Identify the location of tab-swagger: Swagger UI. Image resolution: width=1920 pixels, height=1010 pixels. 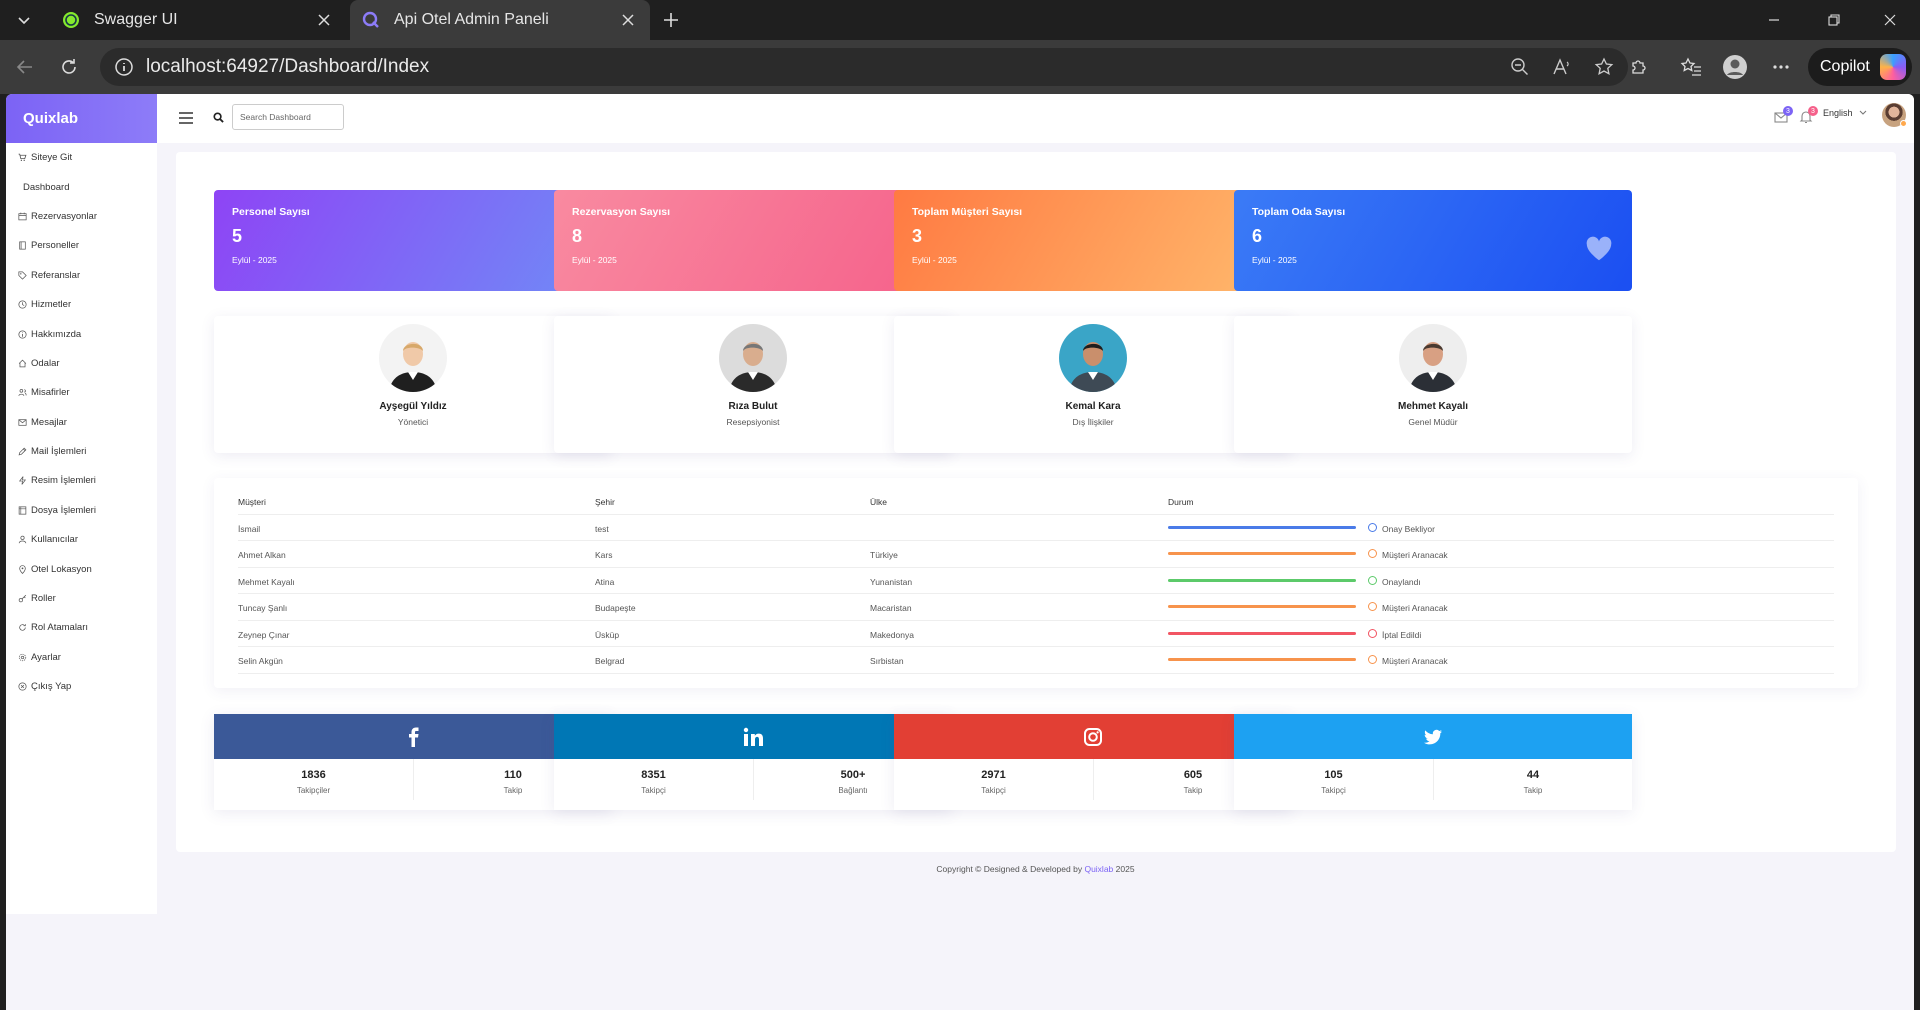
(198, 20).